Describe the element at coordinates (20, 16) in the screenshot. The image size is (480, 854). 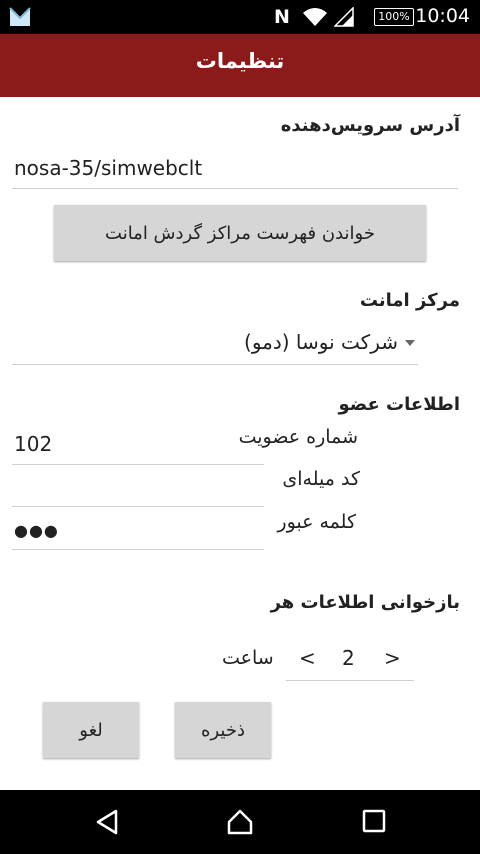
I see `app-logo-icon` at that location.